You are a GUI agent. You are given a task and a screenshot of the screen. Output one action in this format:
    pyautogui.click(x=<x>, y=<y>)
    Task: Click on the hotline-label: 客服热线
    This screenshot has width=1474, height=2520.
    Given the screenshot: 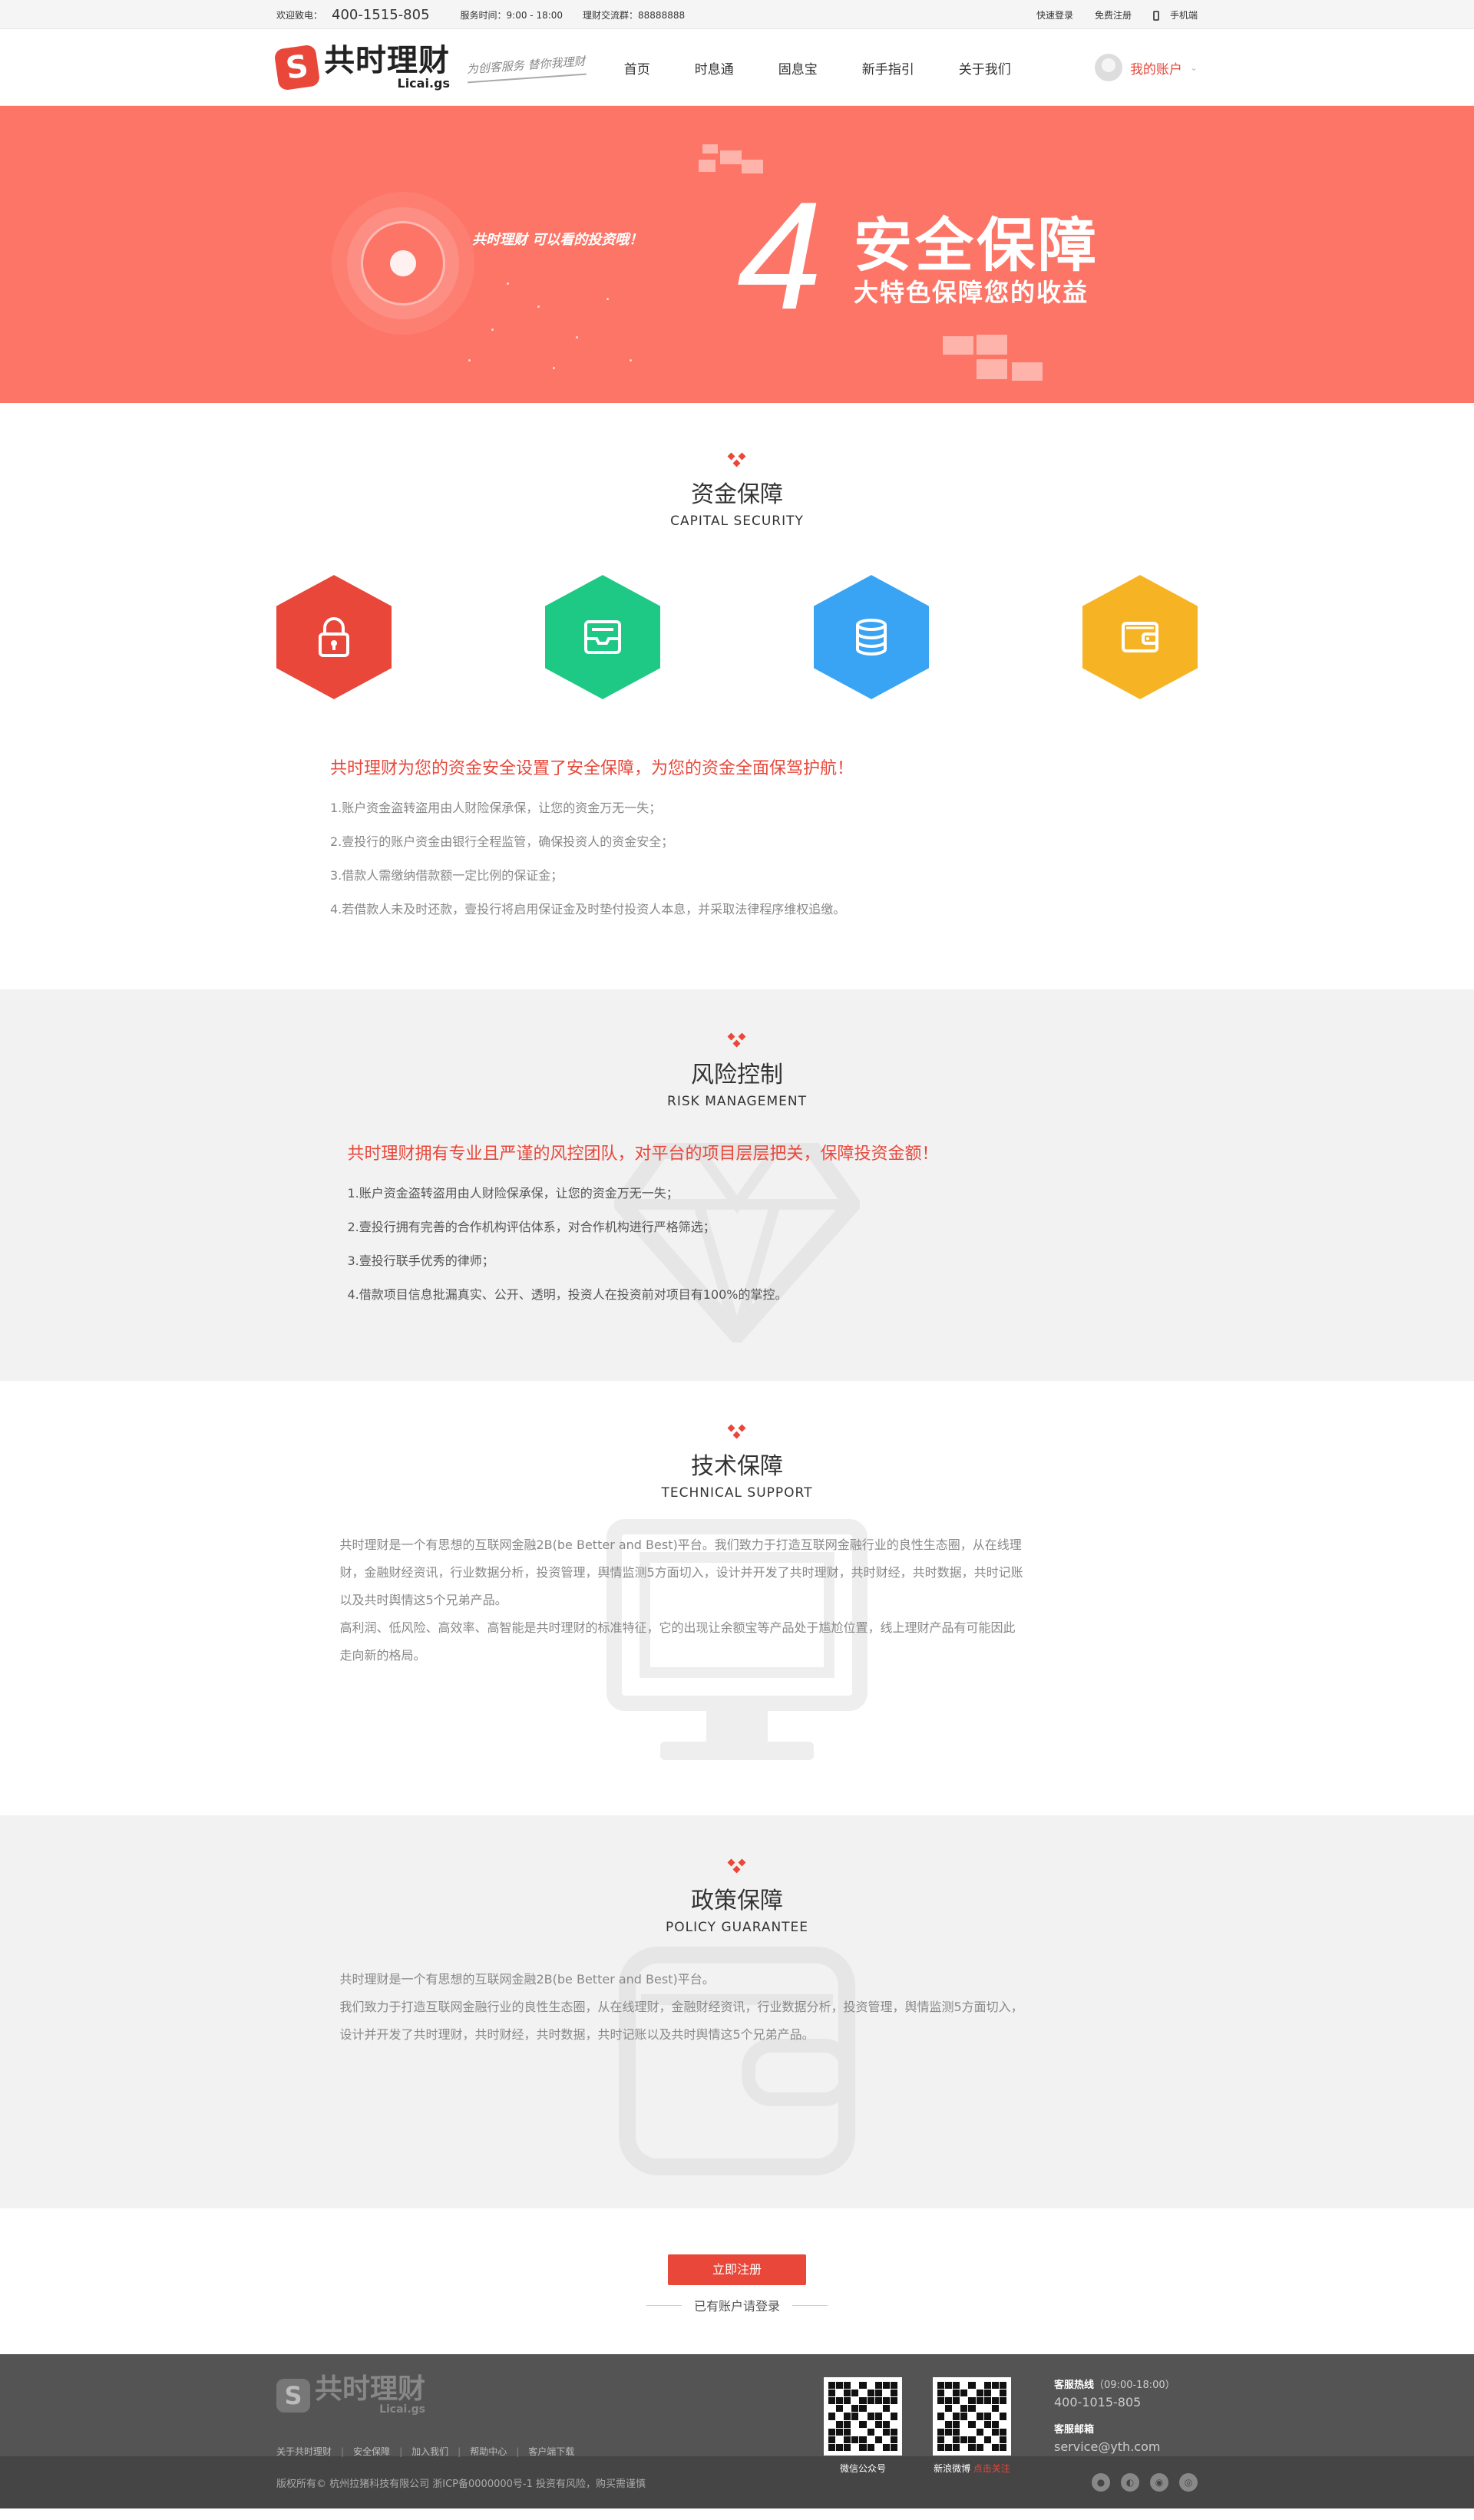 What is the action you would take?
    pyautogui.click(x=1074, y=2385)
    